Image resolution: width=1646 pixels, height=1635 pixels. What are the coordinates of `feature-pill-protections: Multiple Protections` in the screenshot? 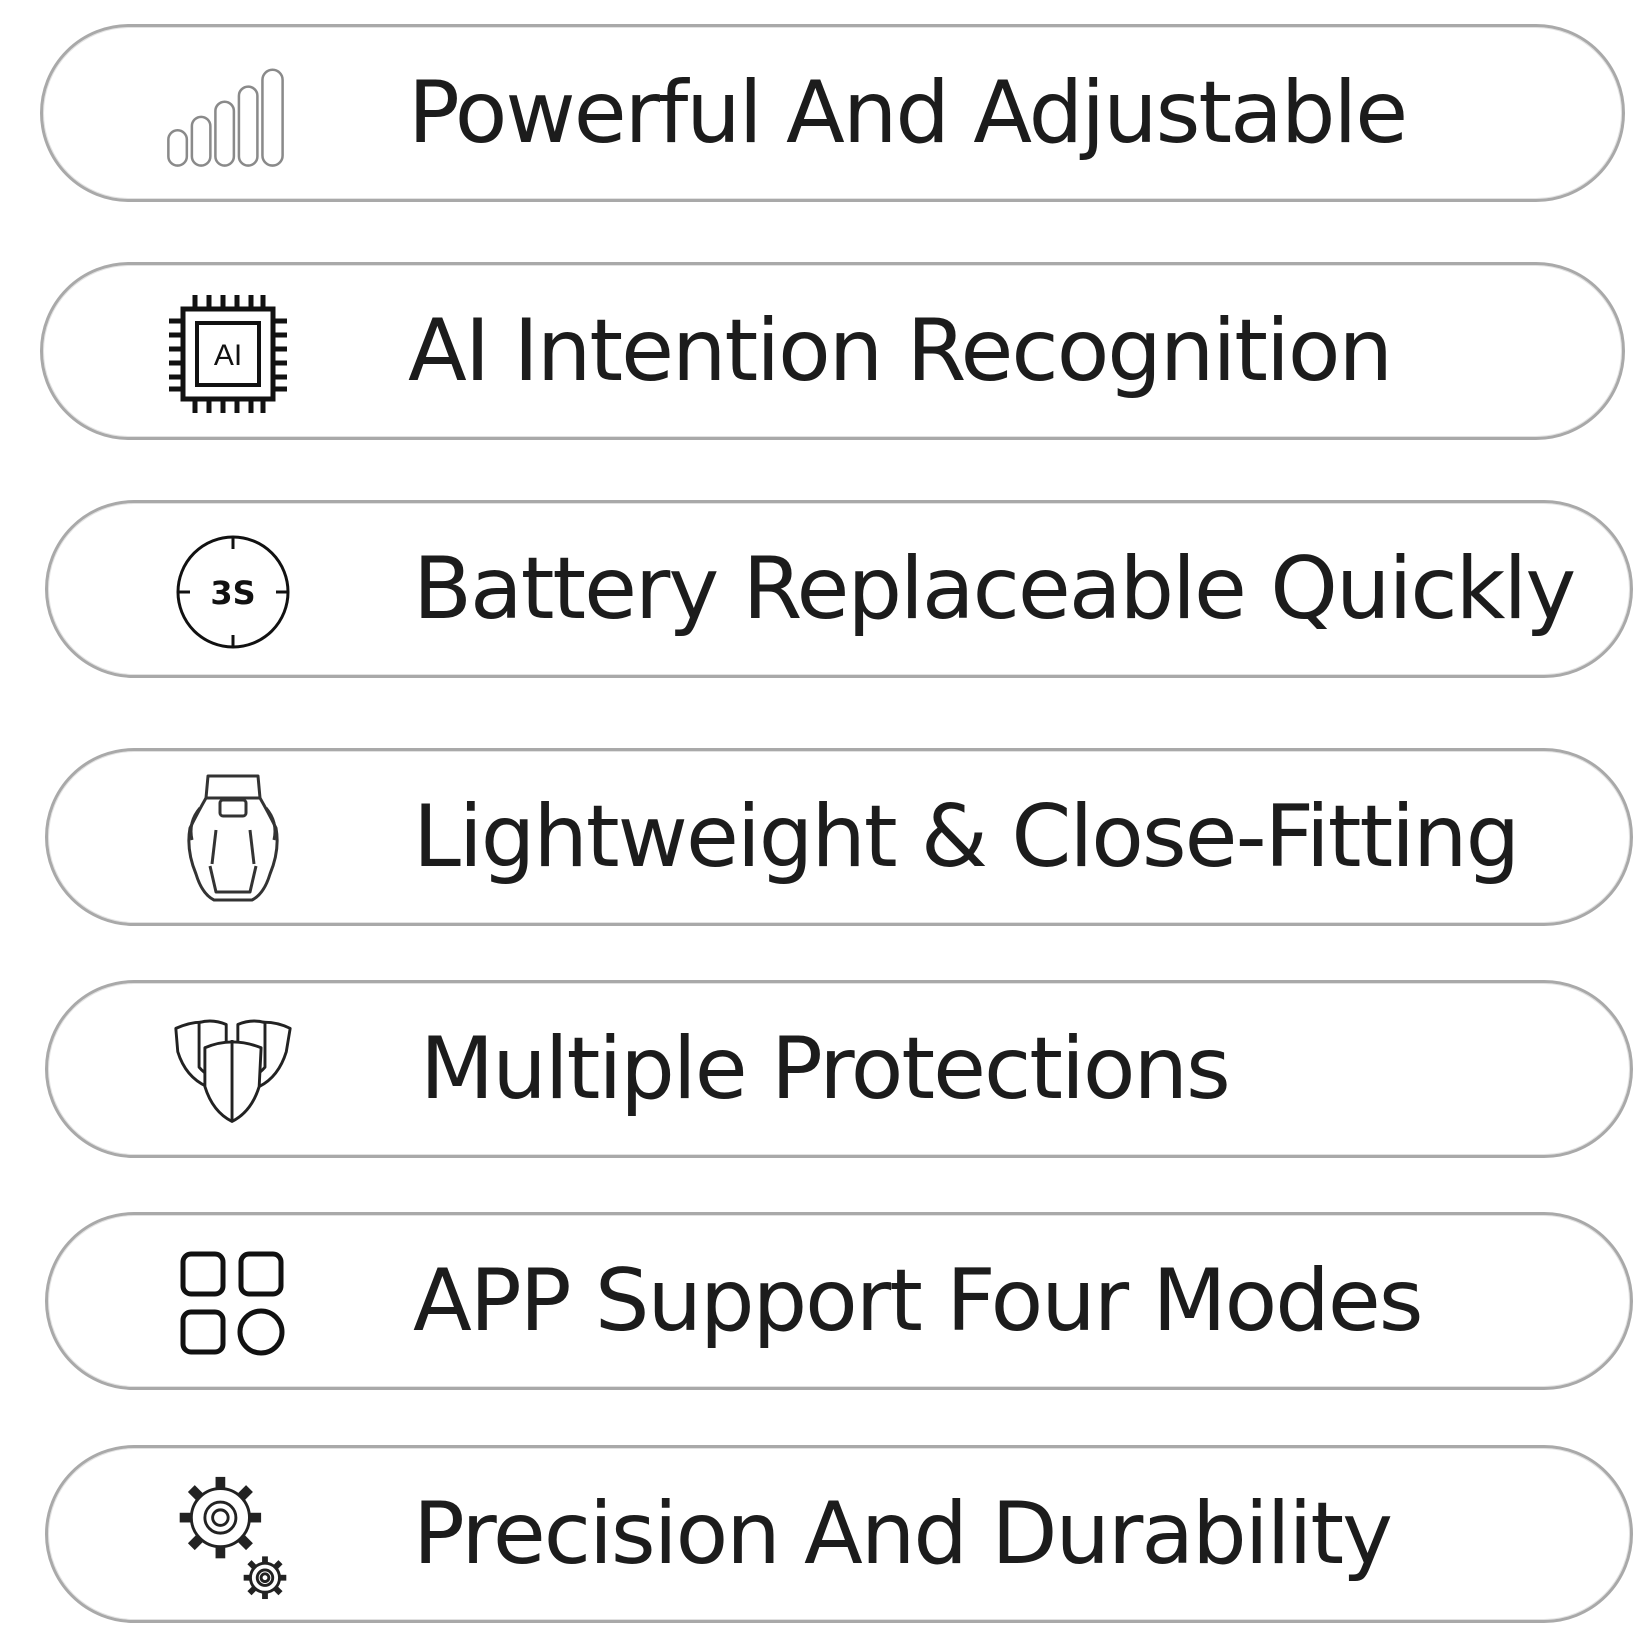 It's located at (839, 1069).